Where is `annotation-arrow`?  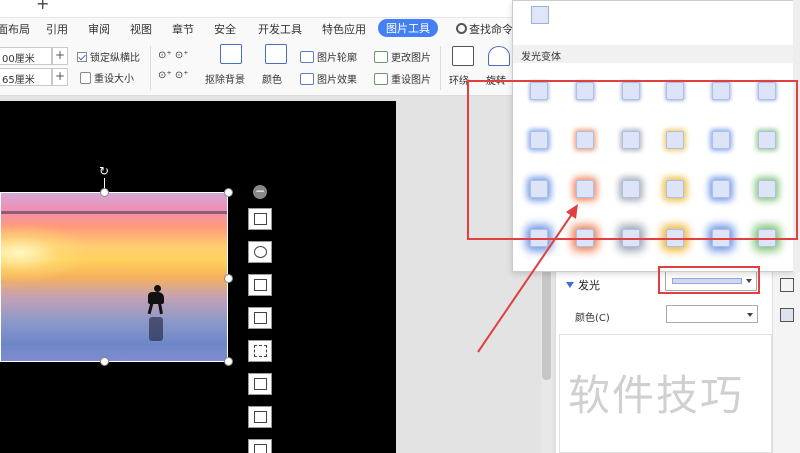 annotation-arrow is located at coordinates (527, 278).